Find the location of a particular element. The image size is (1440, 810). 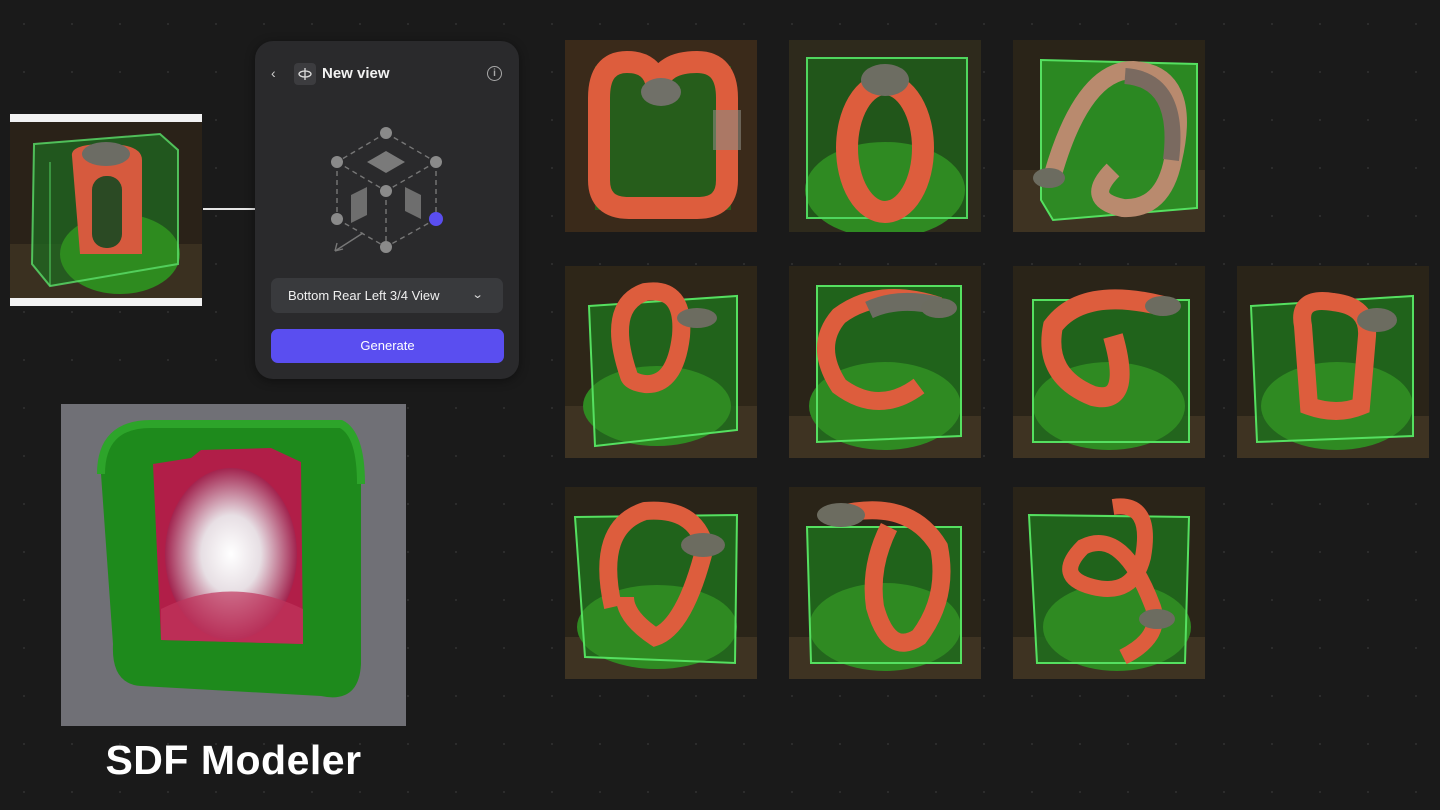

chevron-left-icon: ‹ is located at coordinates (278, 73).